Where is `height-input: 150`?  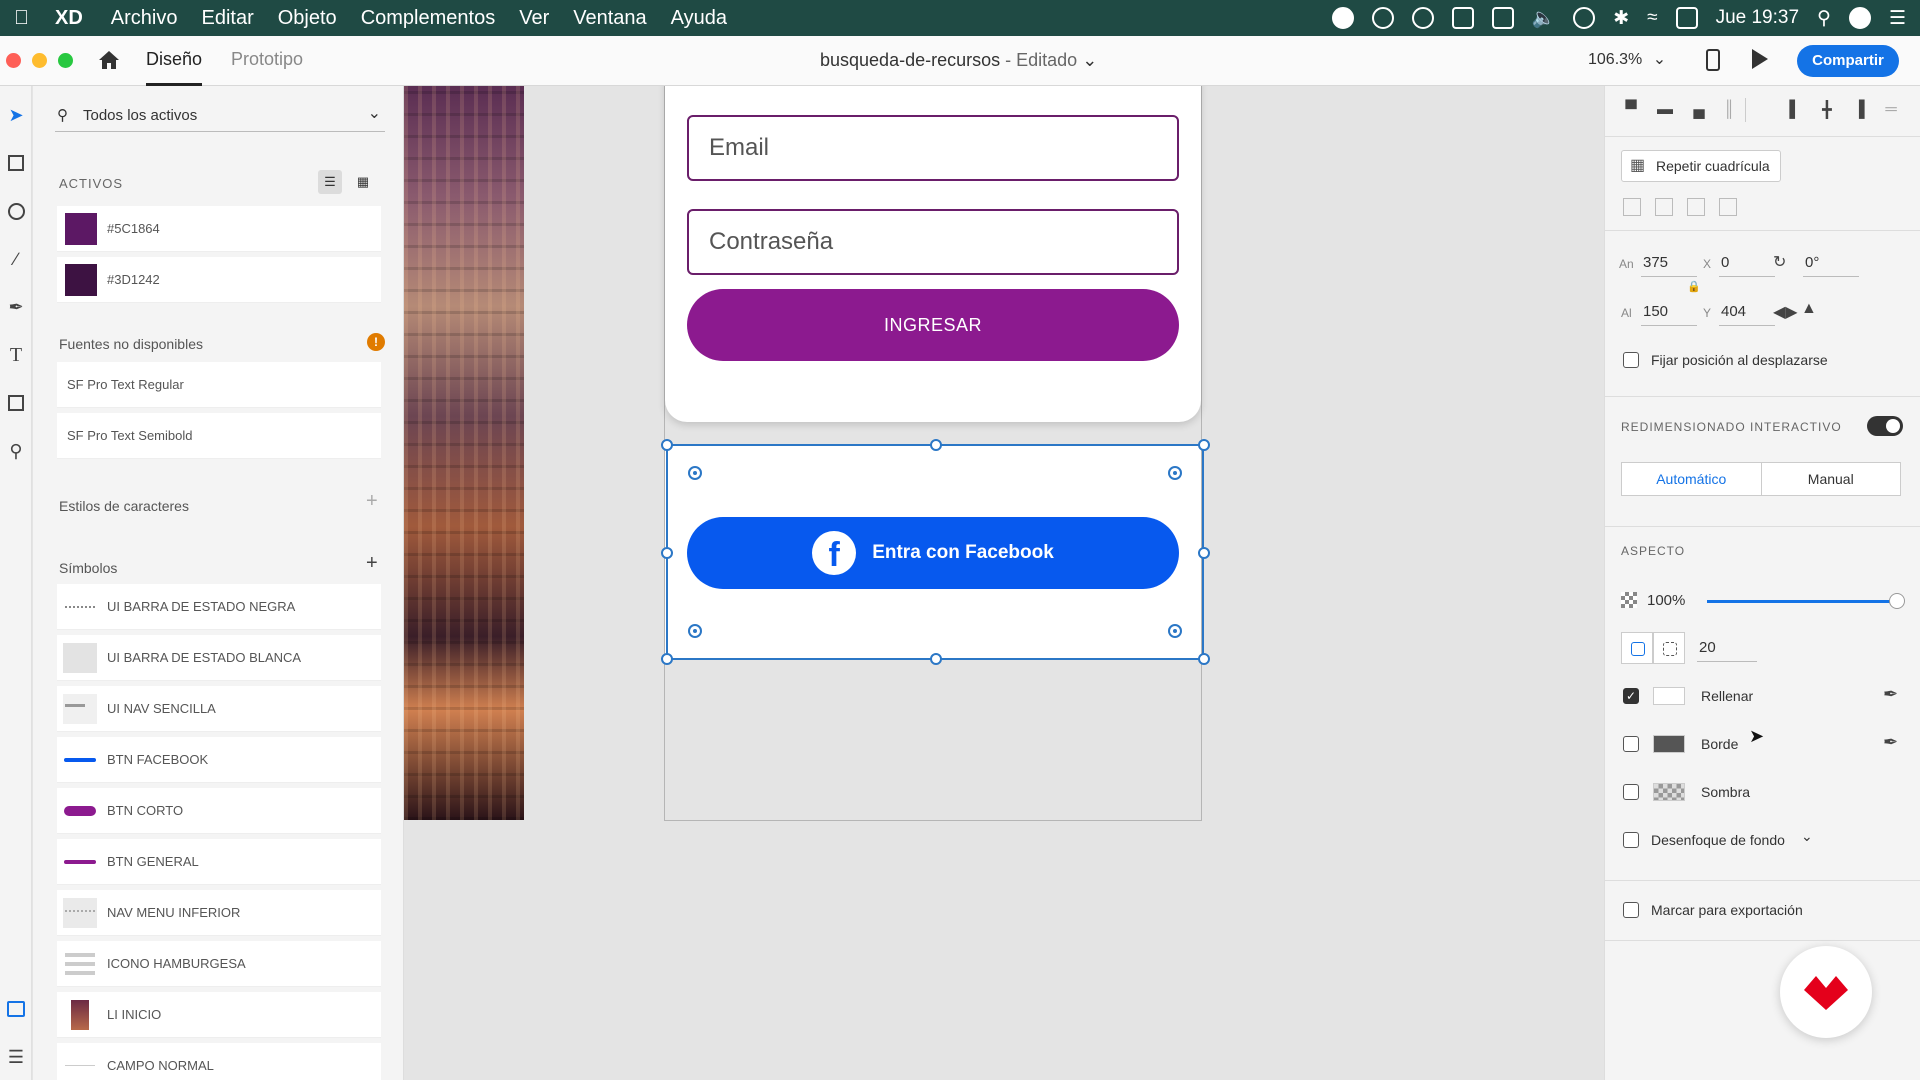 height-input: 150 is located at coordinates (1655, 311).